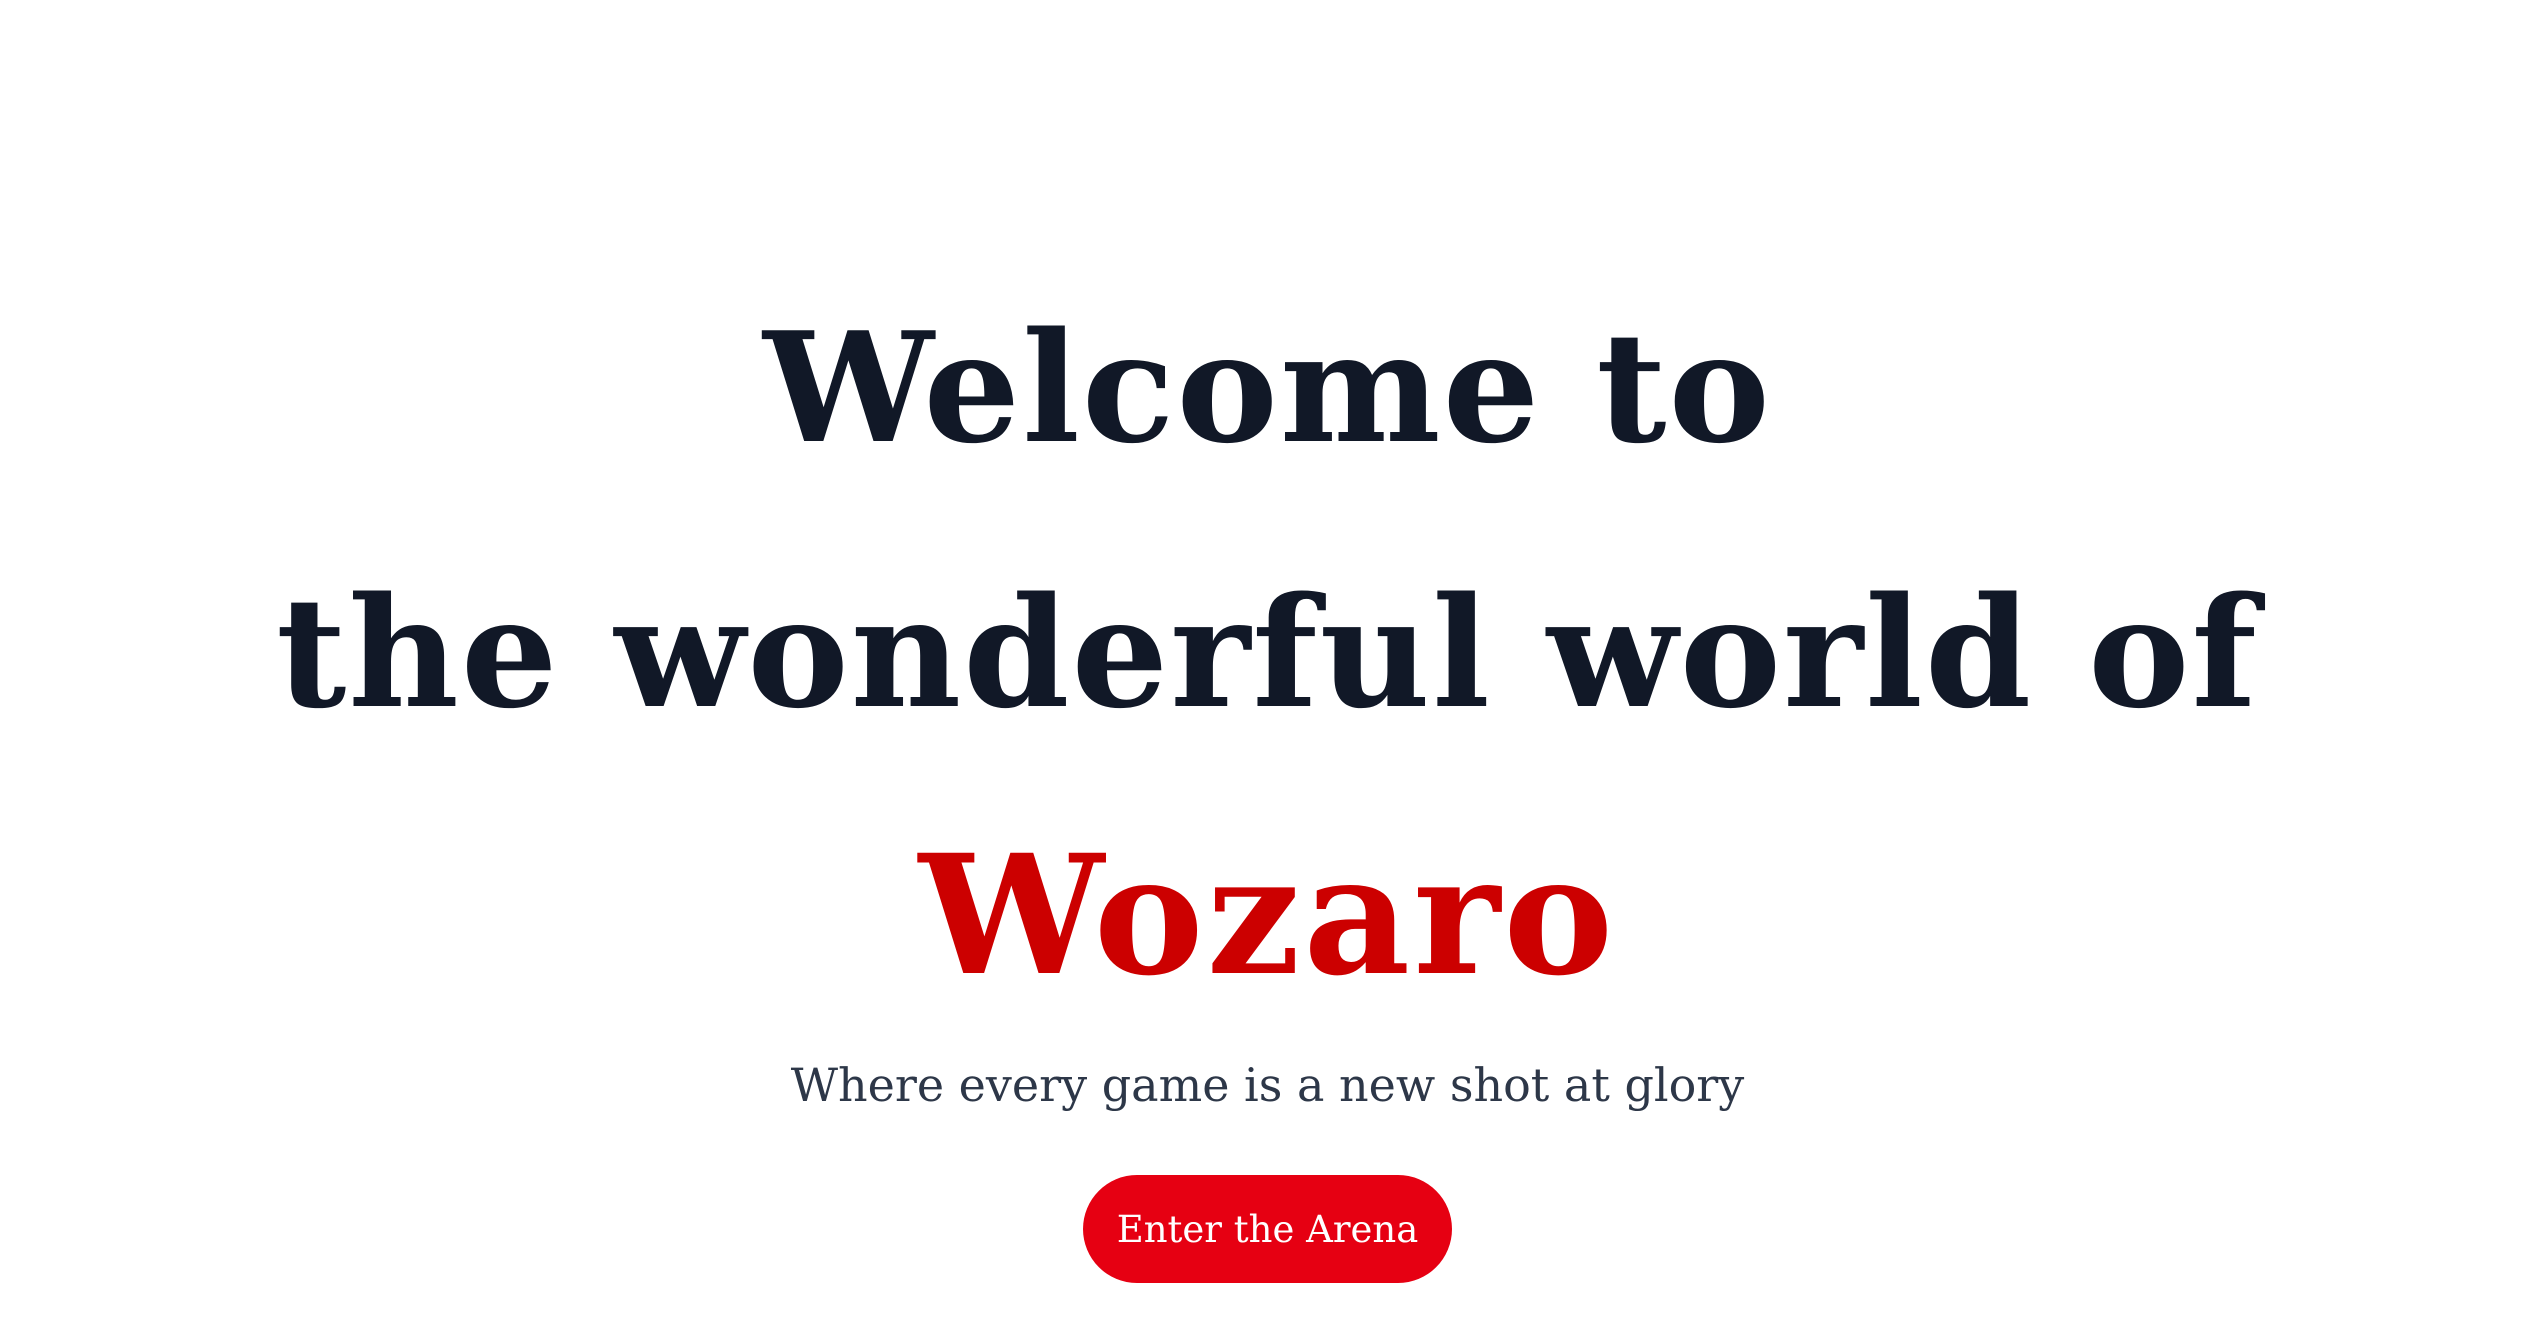 The image size is (2535, 1338). I want to click on tagline: Where every game is a new shot at glory, so click(1267, 1085).